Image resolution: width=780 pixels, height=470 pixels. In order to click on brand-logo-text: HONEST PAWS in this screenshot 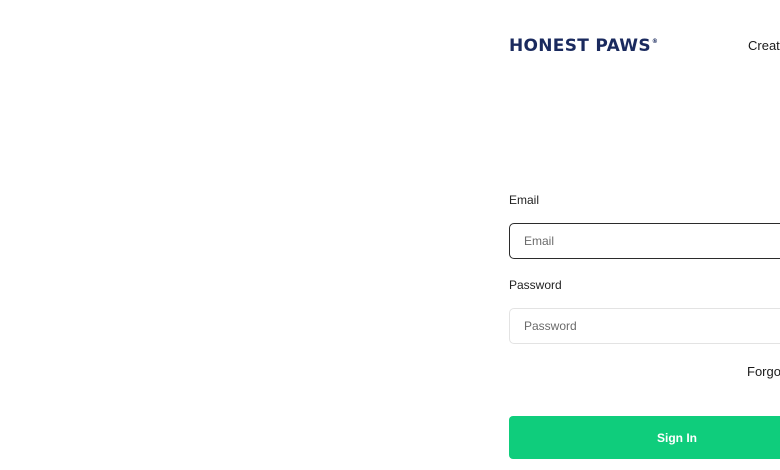, I will do `click(580, 46)`.